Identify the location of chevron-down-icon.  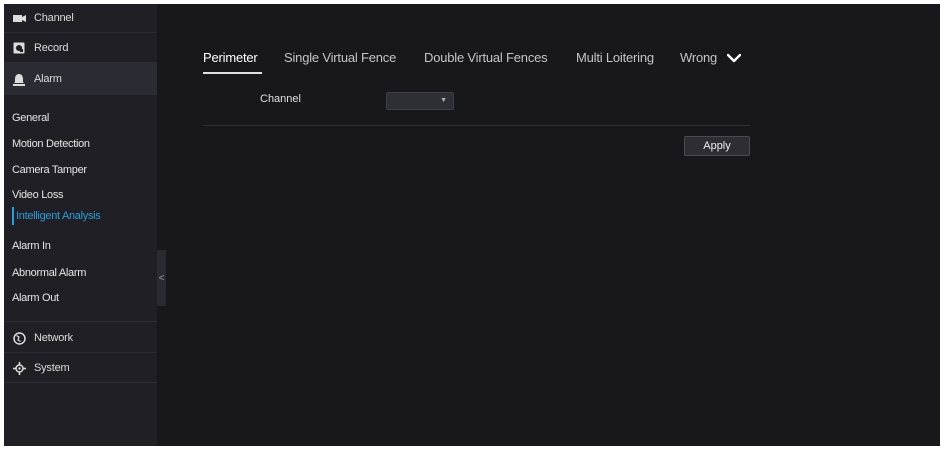
(734, 58).